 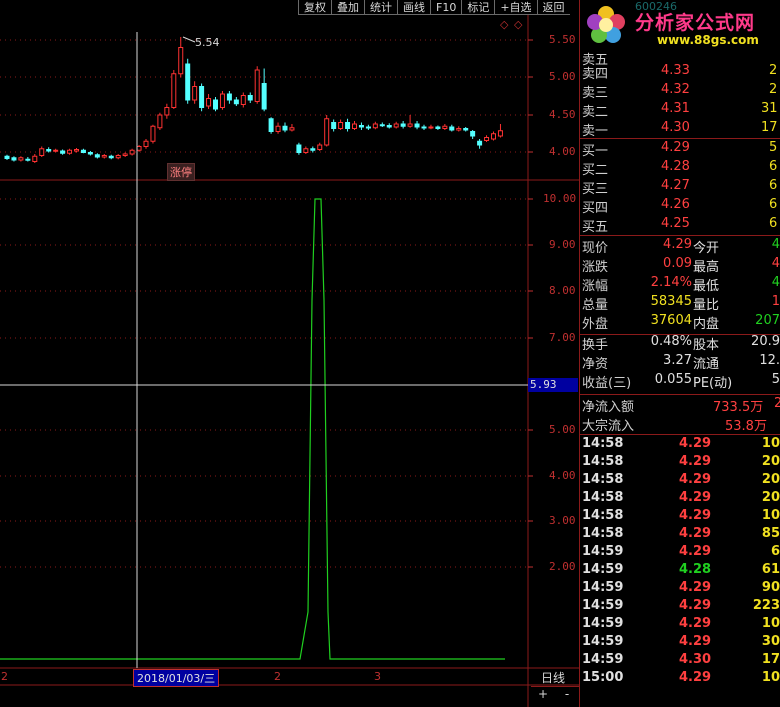 I want to click on tick-row: 14:59 4.29 6, so click(x=679, y=553).